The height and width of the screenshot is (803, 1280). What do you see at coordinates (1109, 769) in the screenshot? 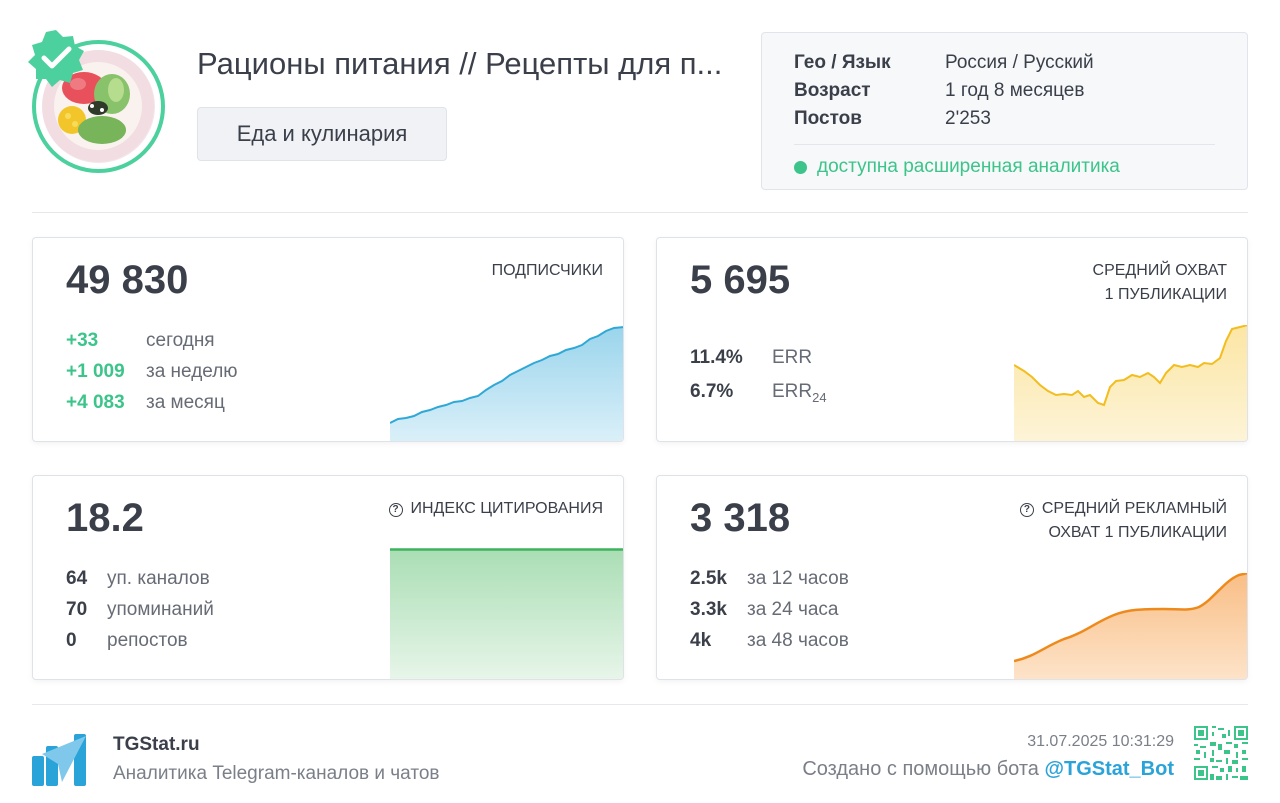
I see `bot-link: @TGStat_Bot` at bounding box center [1109, 769].